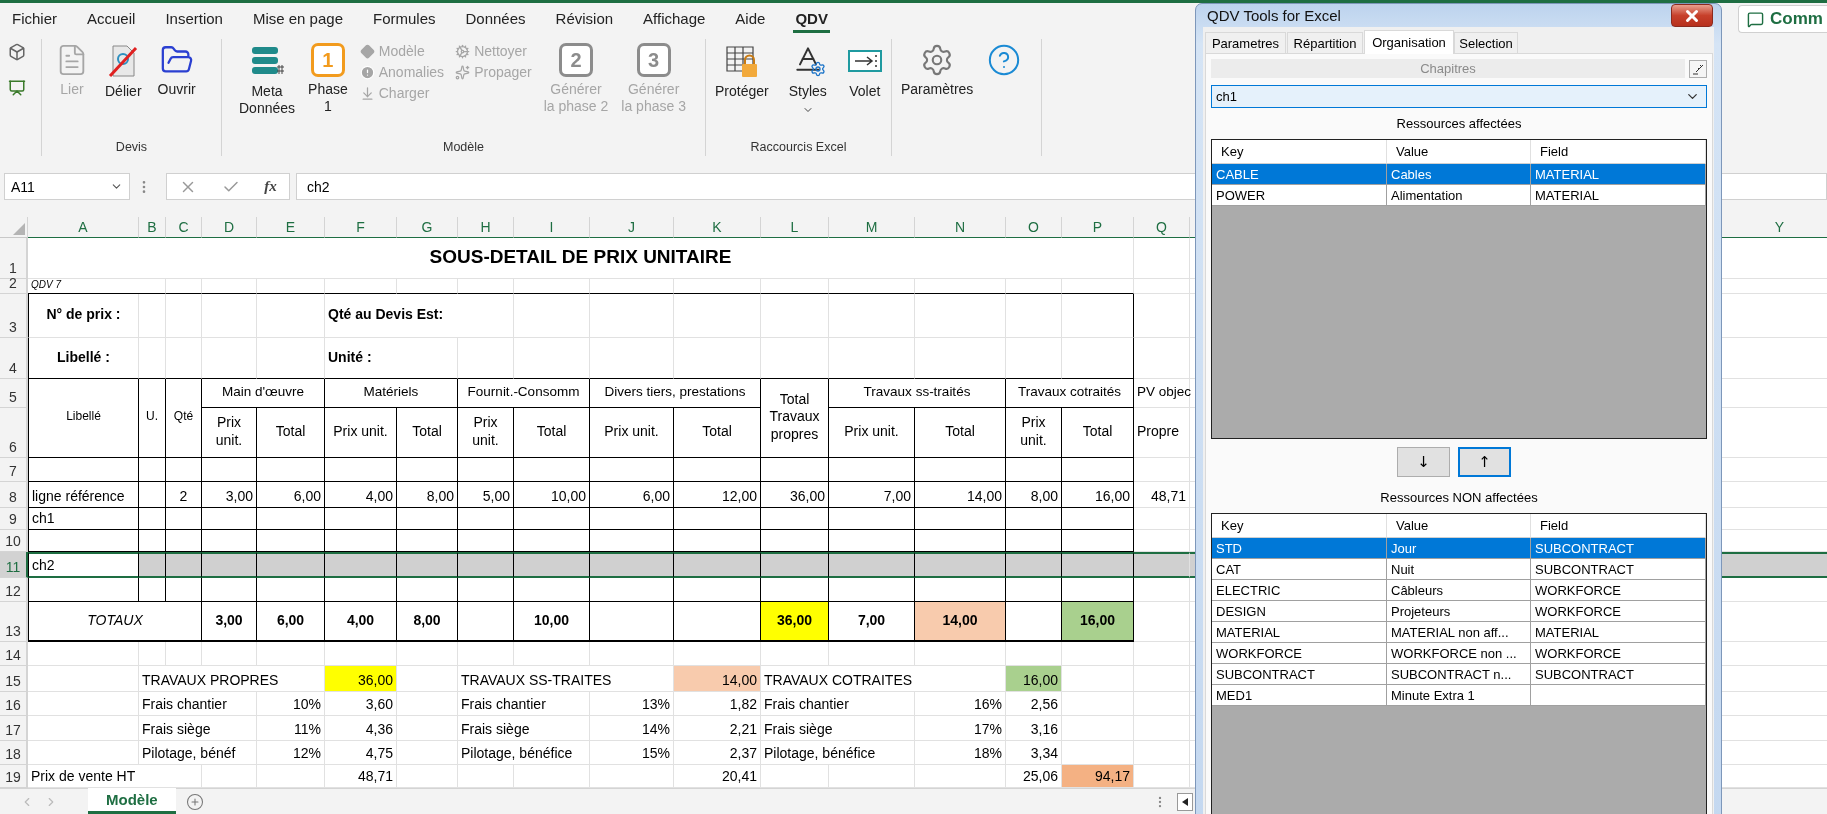 This screenshot has height=814, width=1827. I want to click on row-header: 7, so click(14, 470).